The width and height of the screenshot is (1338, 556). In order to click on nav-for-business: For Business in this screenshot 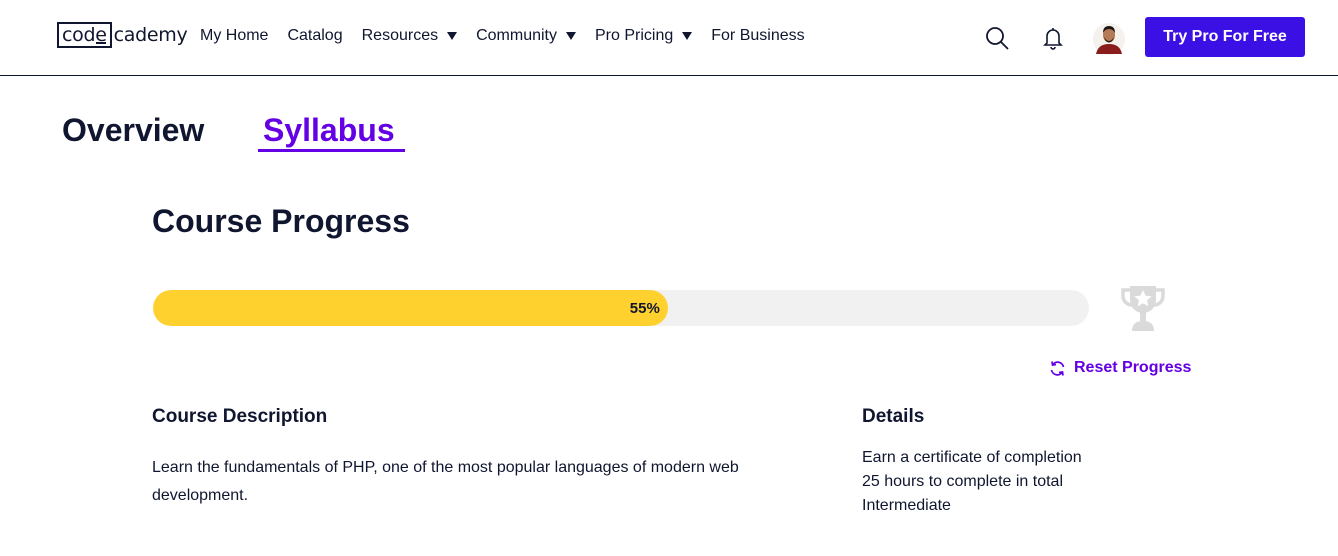, I will do `click(757, 36)`.